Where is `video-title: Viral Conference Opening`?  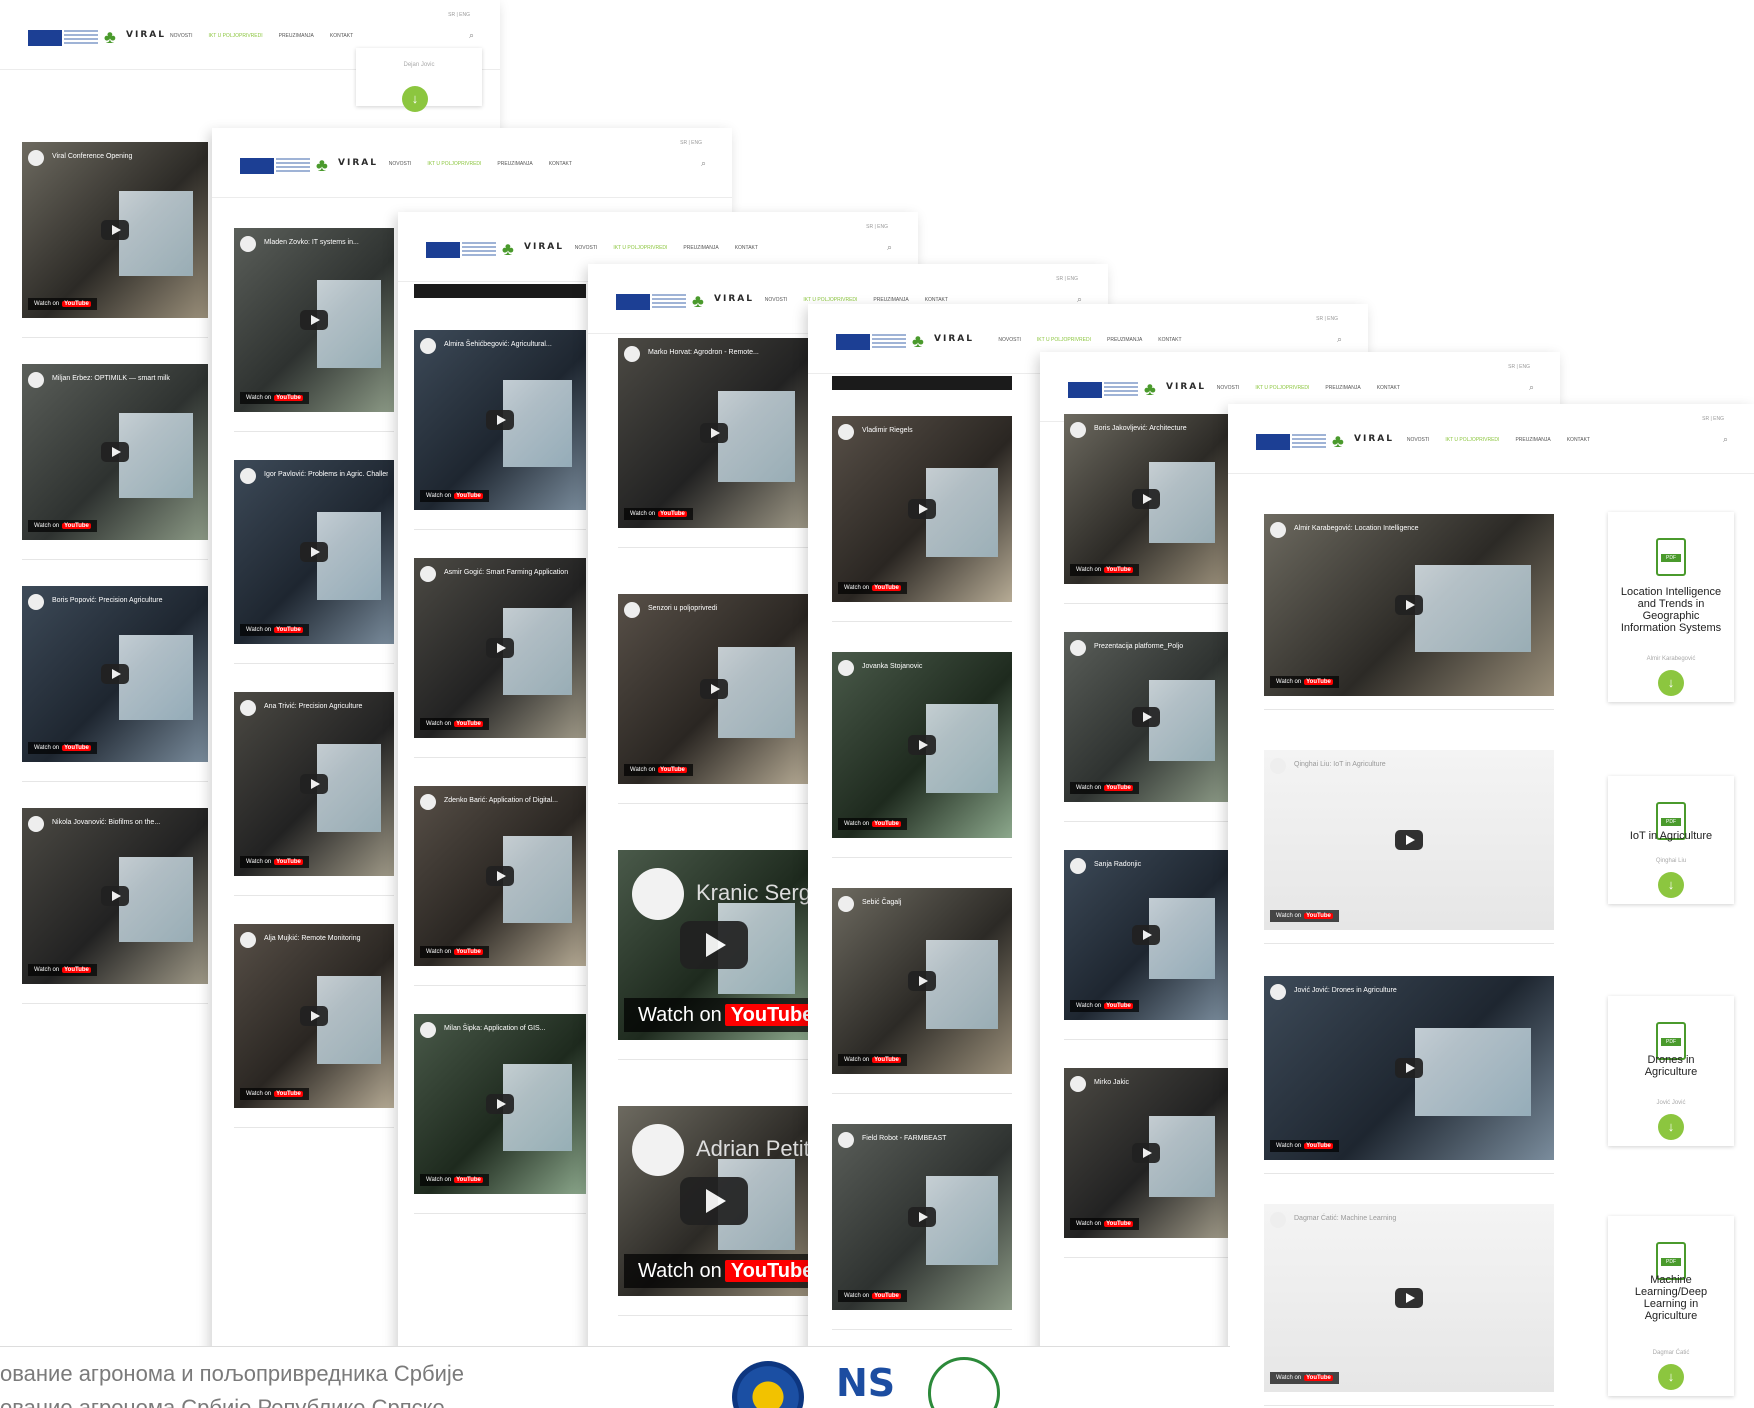 video-title: Viral Conference Opening is located at coordinates (115, 157).